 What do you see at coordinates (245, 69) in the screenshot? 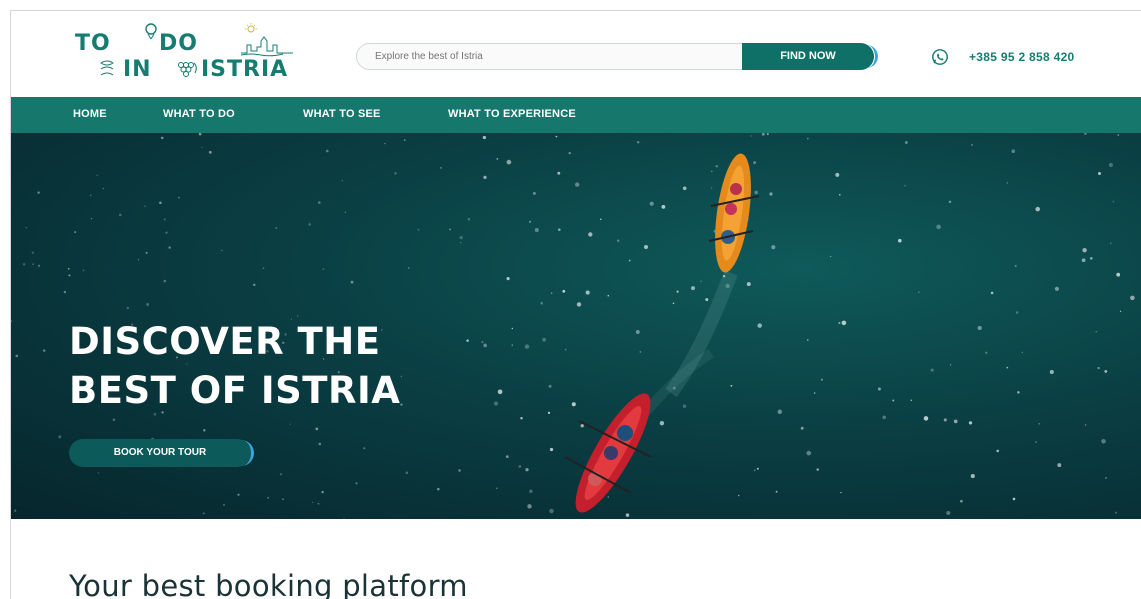
I see `logo-text-istria: ISTRIA` at bounding box center [245, 69].